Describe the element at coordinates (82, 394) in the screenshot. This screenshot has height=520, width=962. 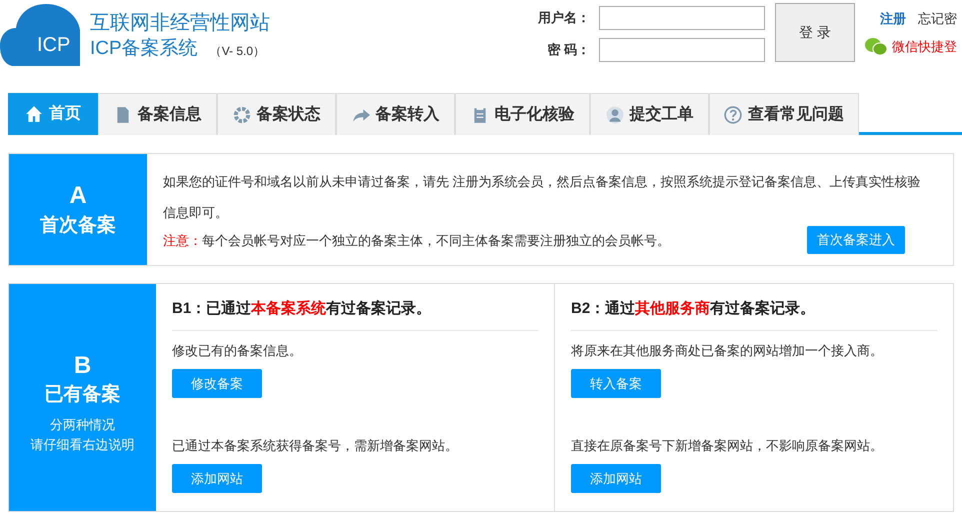
I see `section-title: 已有备案` at that location.